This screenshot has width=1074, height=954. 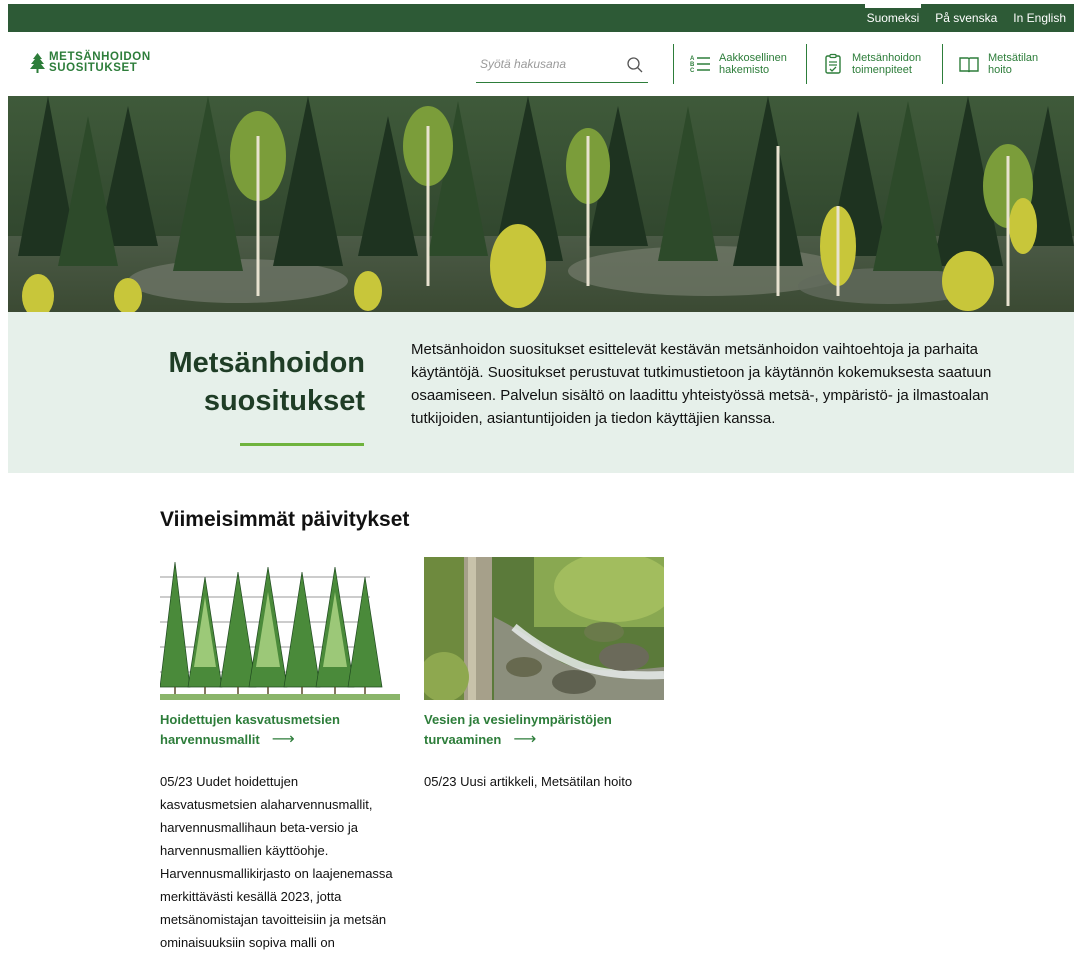 What do you see at coordinates (266, 382) in the screenshot?
I see `intro-title: Metsänhoidon suositukset` at bounding box center [266, 382].